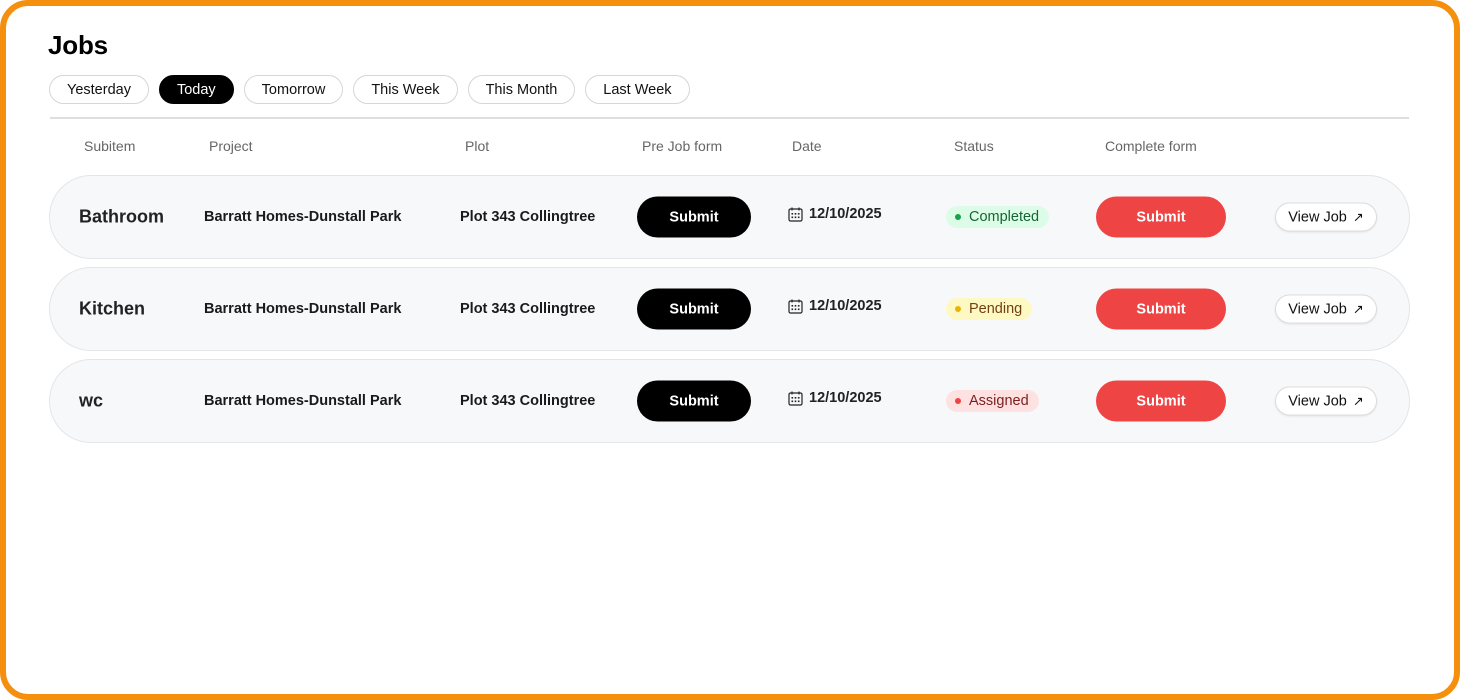  I want to click on column-header-complete-form: Complete form, so click(1151, 146).